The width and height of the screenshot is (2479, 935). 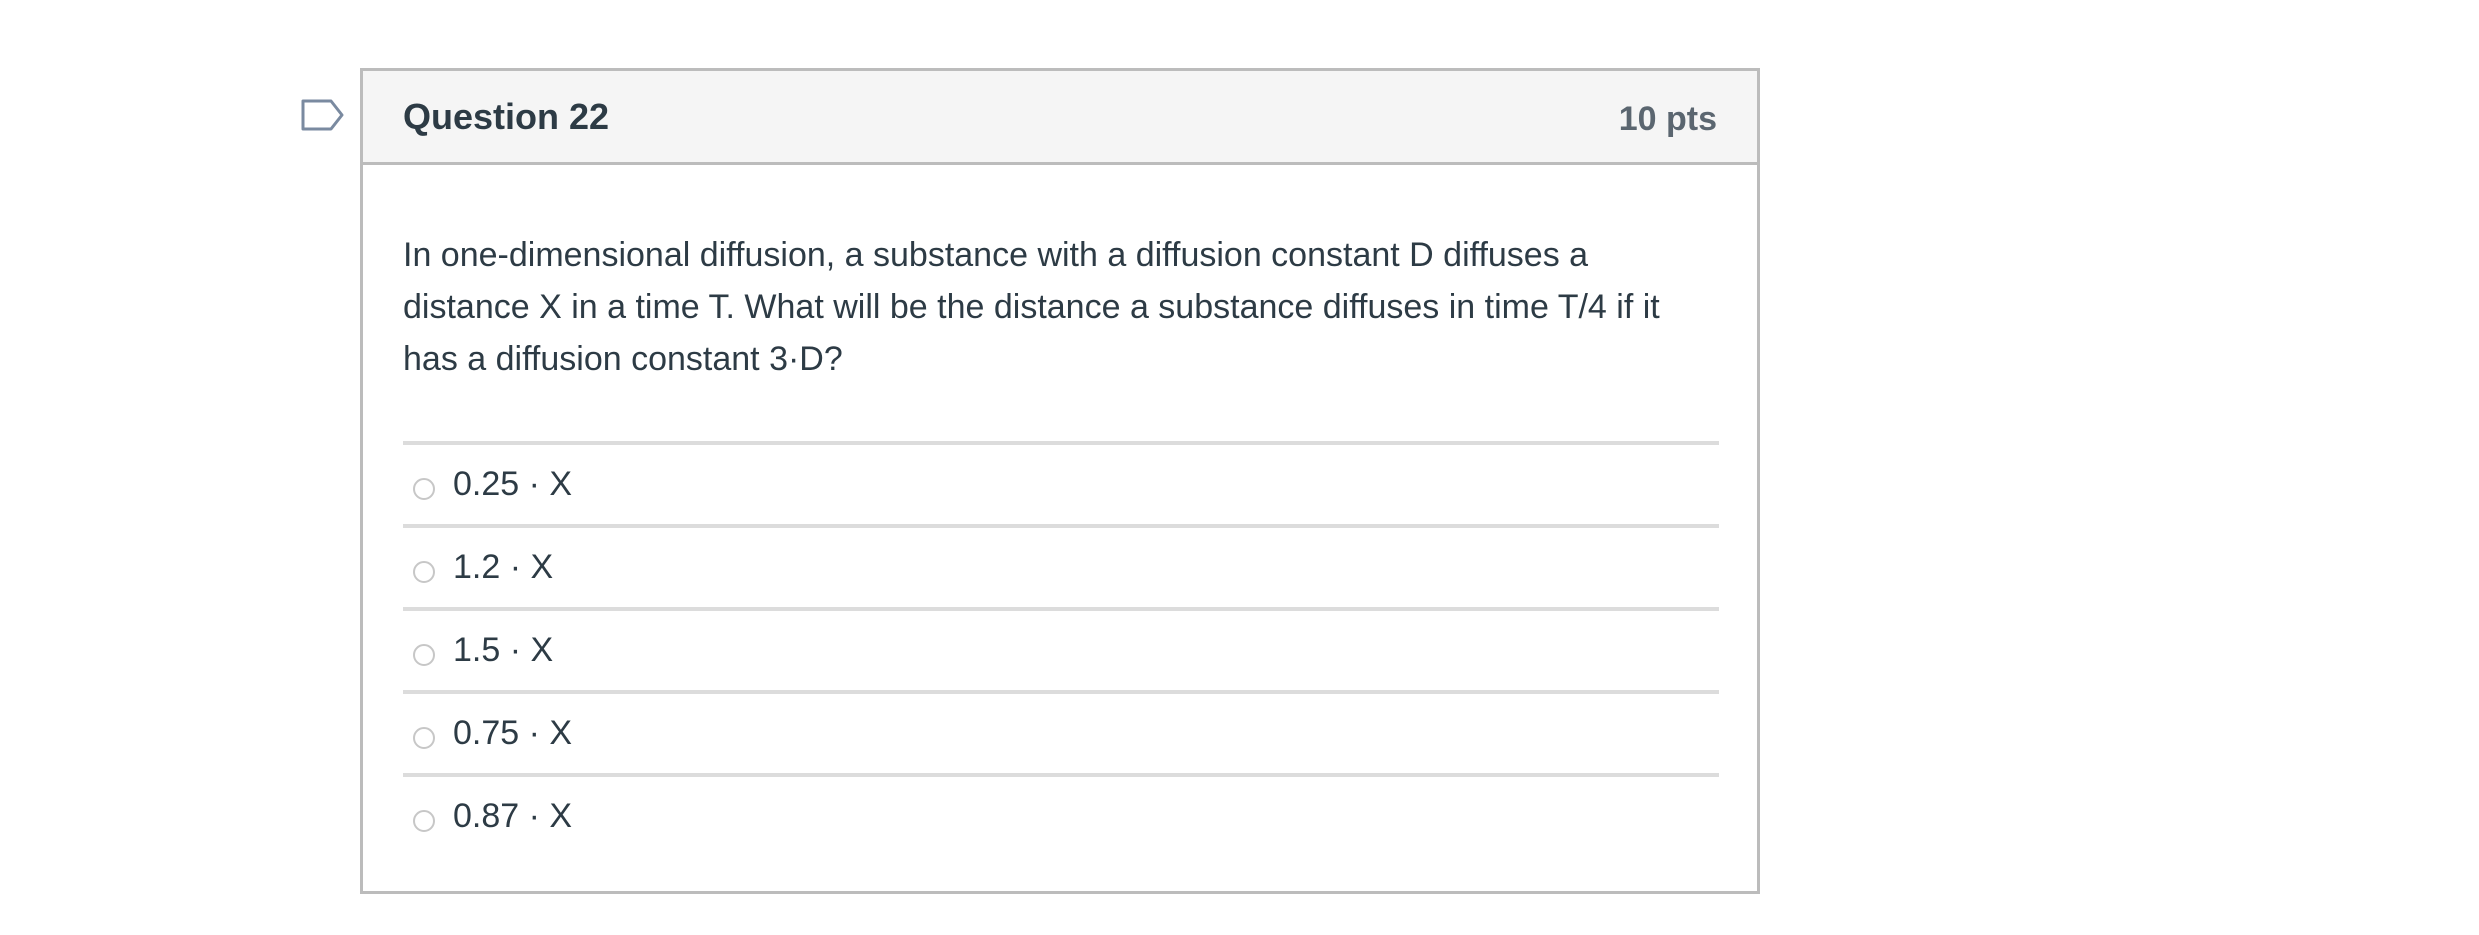 What do you see at coordinates (513, 816) in the screenshot?
I see `answer-label: 0.87 · X` at bounding box center [513, 816].